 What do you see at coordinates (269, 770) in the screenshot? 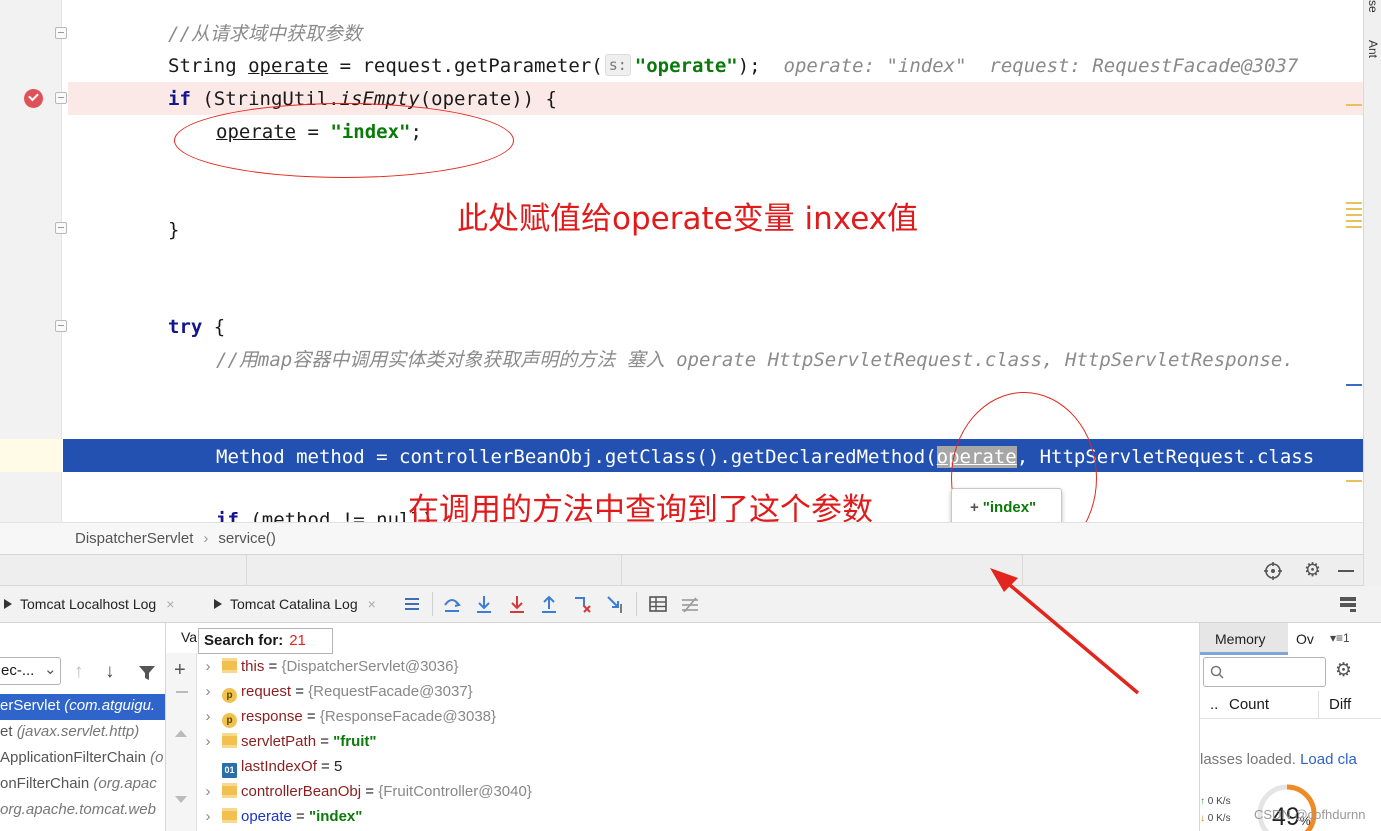
I see `variable-row: 01 lastIndexOf = 5` at bounding box center [269, 770].